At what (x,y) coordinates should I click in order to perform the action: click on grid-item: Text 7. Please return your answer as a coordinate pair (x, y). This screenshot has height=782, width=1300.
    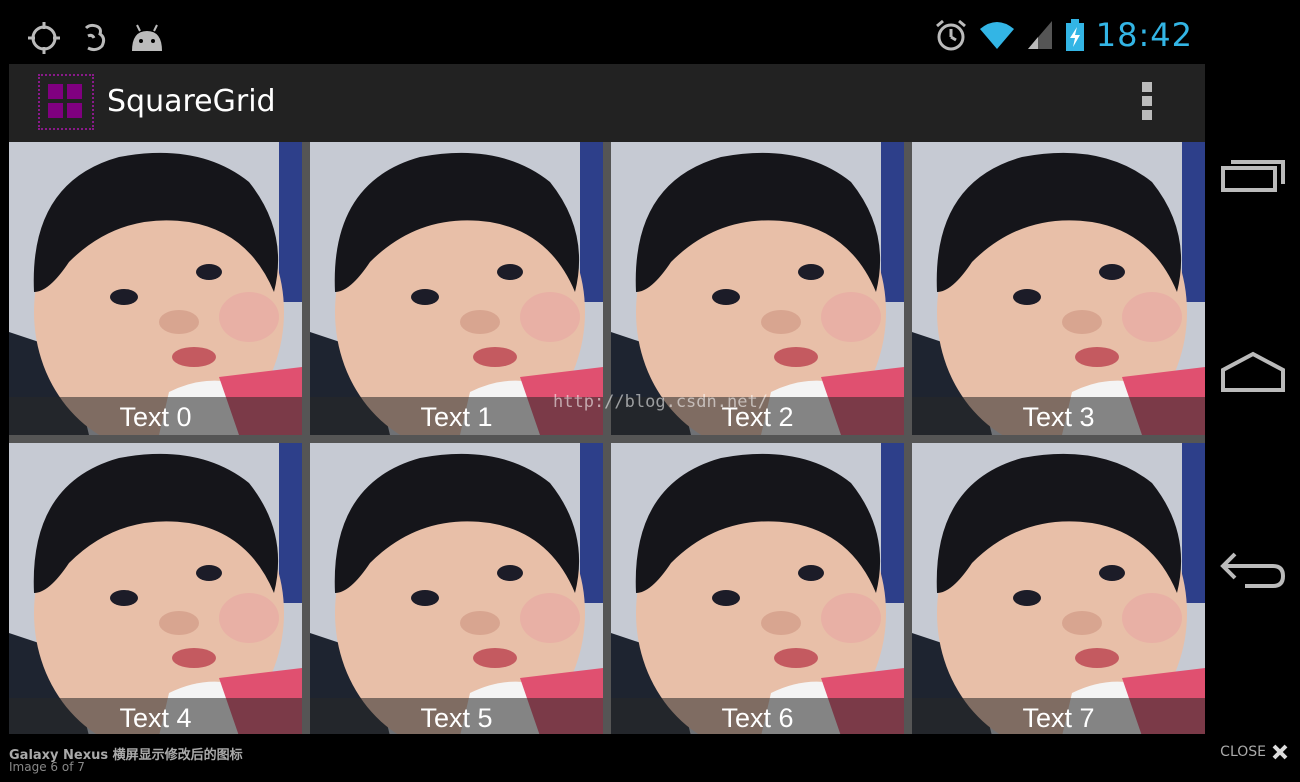
    Looking at the image, I should click on (1058, 589).